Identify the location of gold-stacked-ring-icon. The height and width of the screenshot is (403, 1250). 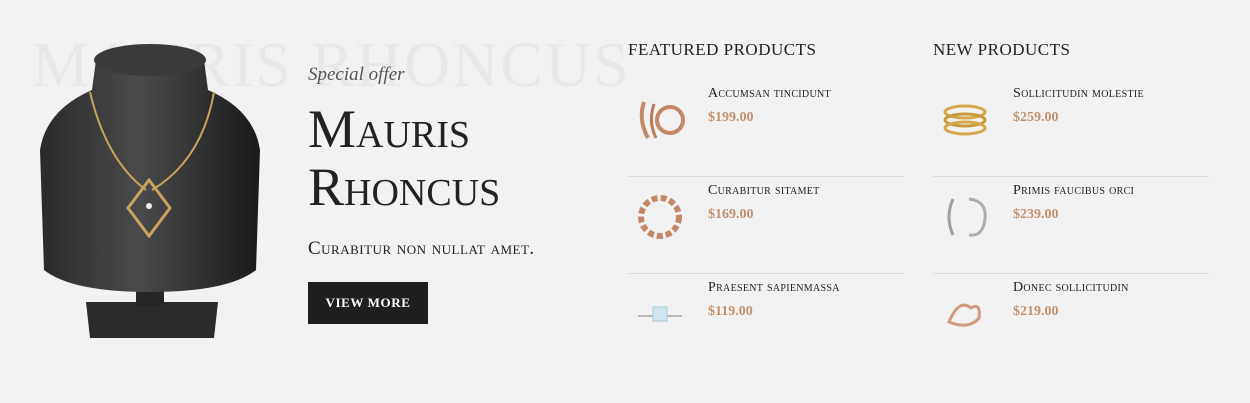
(965, 120).